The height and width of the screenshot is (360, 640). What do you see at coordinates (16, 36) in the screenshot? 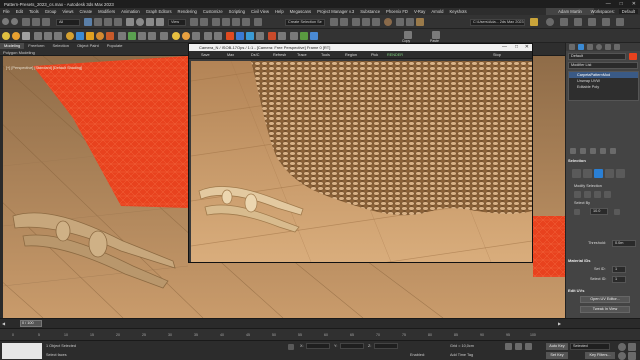
I see `vray-sun-icon` at bounding box center [16, 36].